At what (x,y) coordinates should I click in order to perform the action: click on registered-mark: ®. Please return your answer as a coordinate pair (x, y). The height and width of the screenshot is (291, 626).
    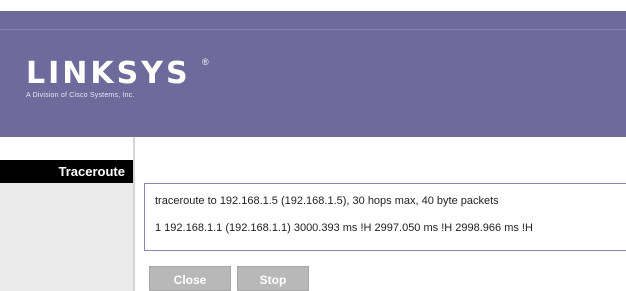
    Looking at the image, I should click on (205, 62).